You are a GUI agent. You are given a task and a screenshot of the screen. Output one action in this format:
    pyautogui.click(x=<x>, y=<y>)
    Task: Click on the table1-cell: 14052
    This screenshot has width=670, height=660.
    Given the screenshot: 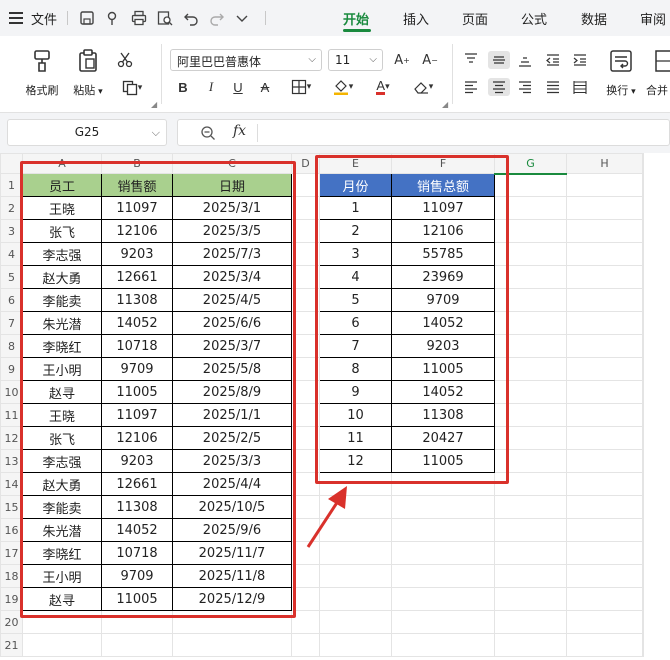 What is the action you would take?
    pyautogui.click(x=137, y=323)
    